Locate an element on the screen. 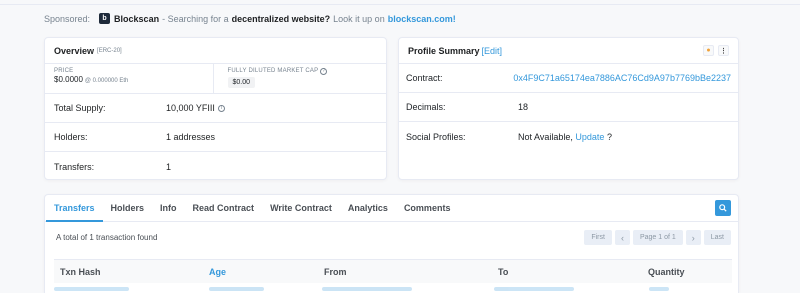  question-icon: ? is located at coordinates (324, 71).